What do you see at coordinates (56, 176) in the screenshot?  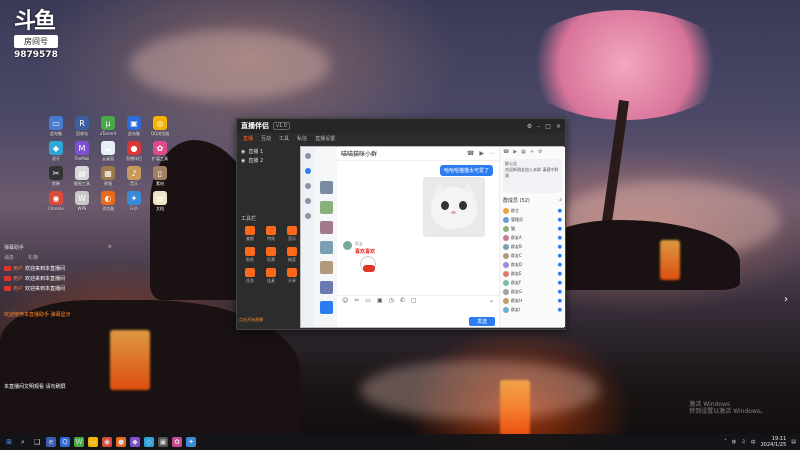 I see `desktop-shortcut: ✂ 剪映` at bounding box center [56, 176].